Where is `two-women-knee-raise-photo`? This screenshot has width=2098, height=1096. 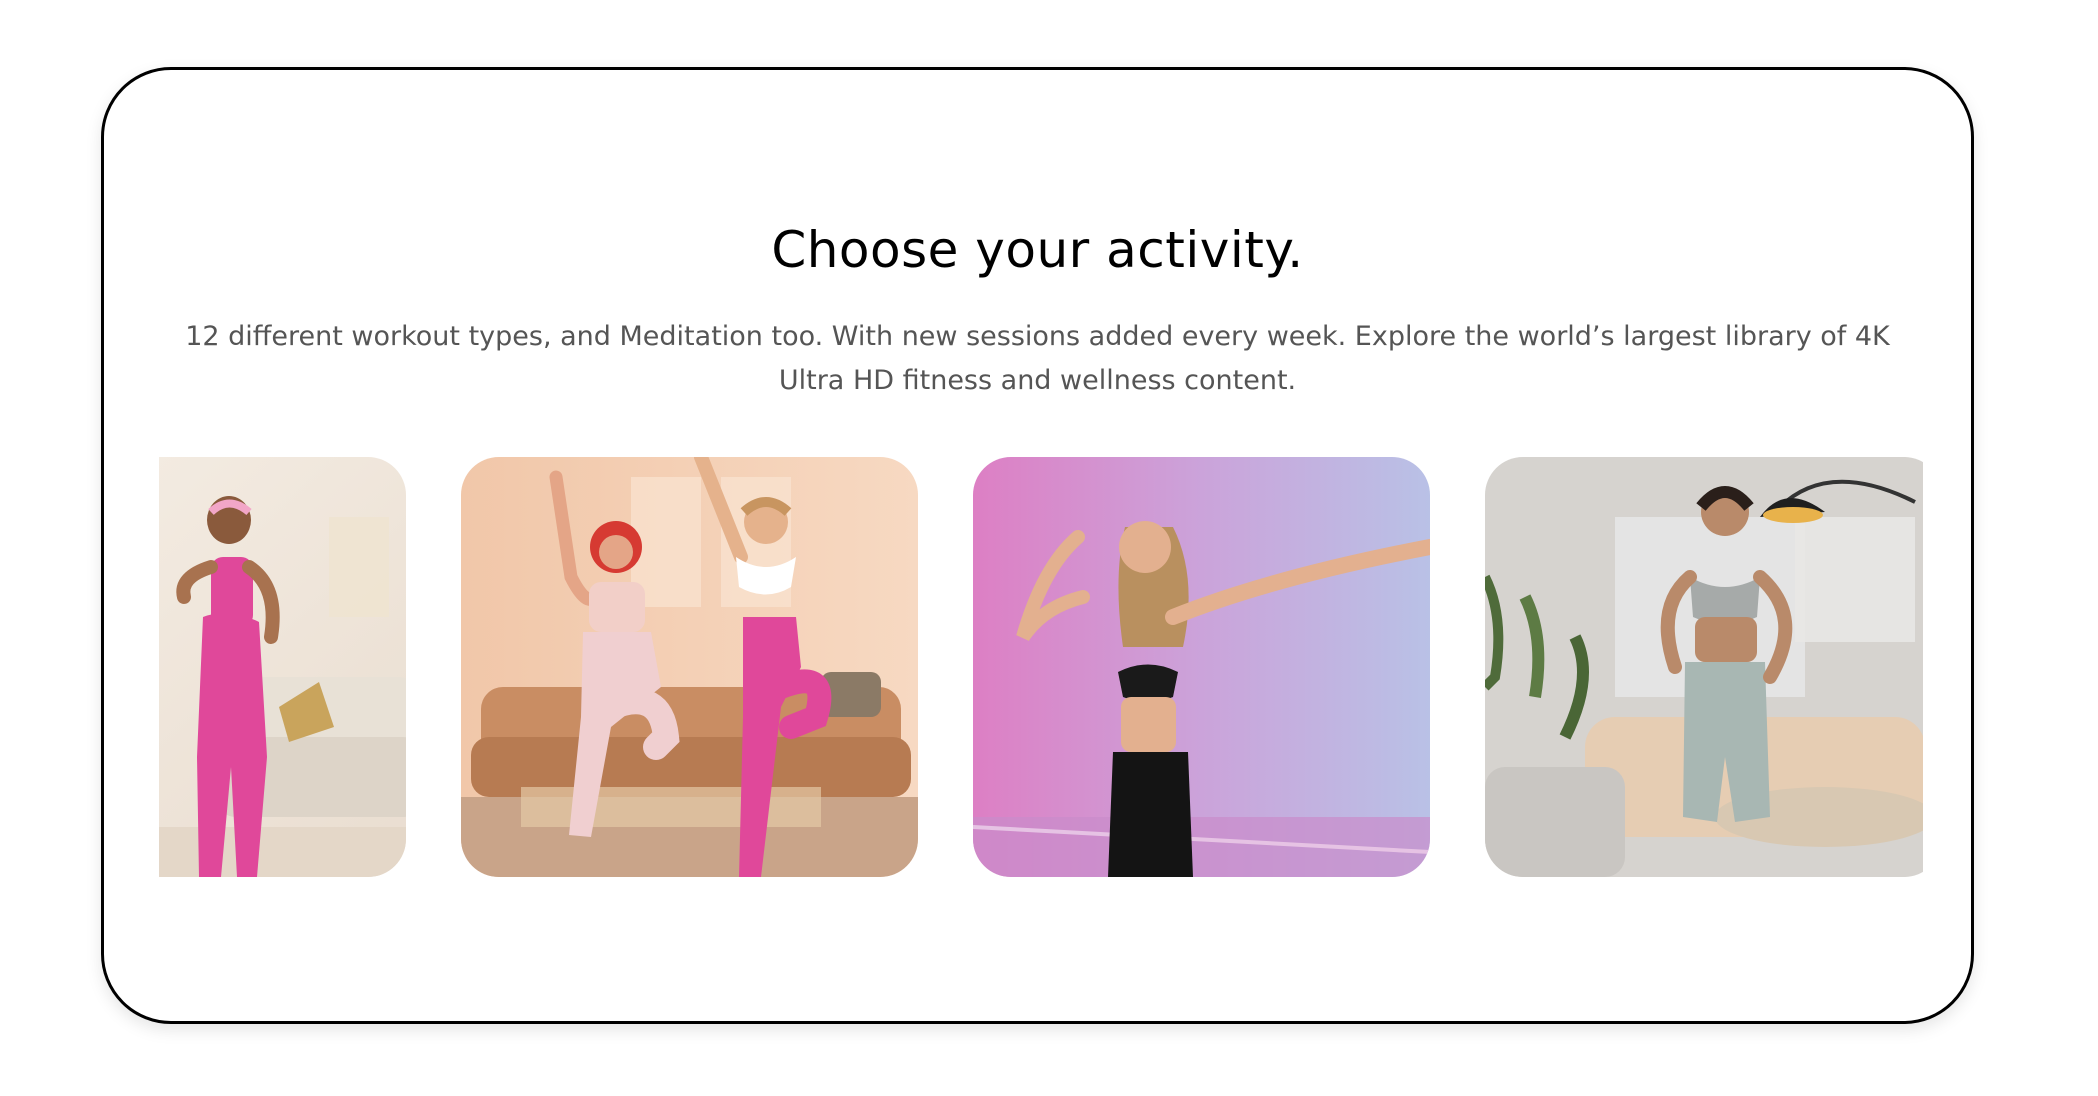
two-women-knee-raise-photo is located at coordinates (689, 667).